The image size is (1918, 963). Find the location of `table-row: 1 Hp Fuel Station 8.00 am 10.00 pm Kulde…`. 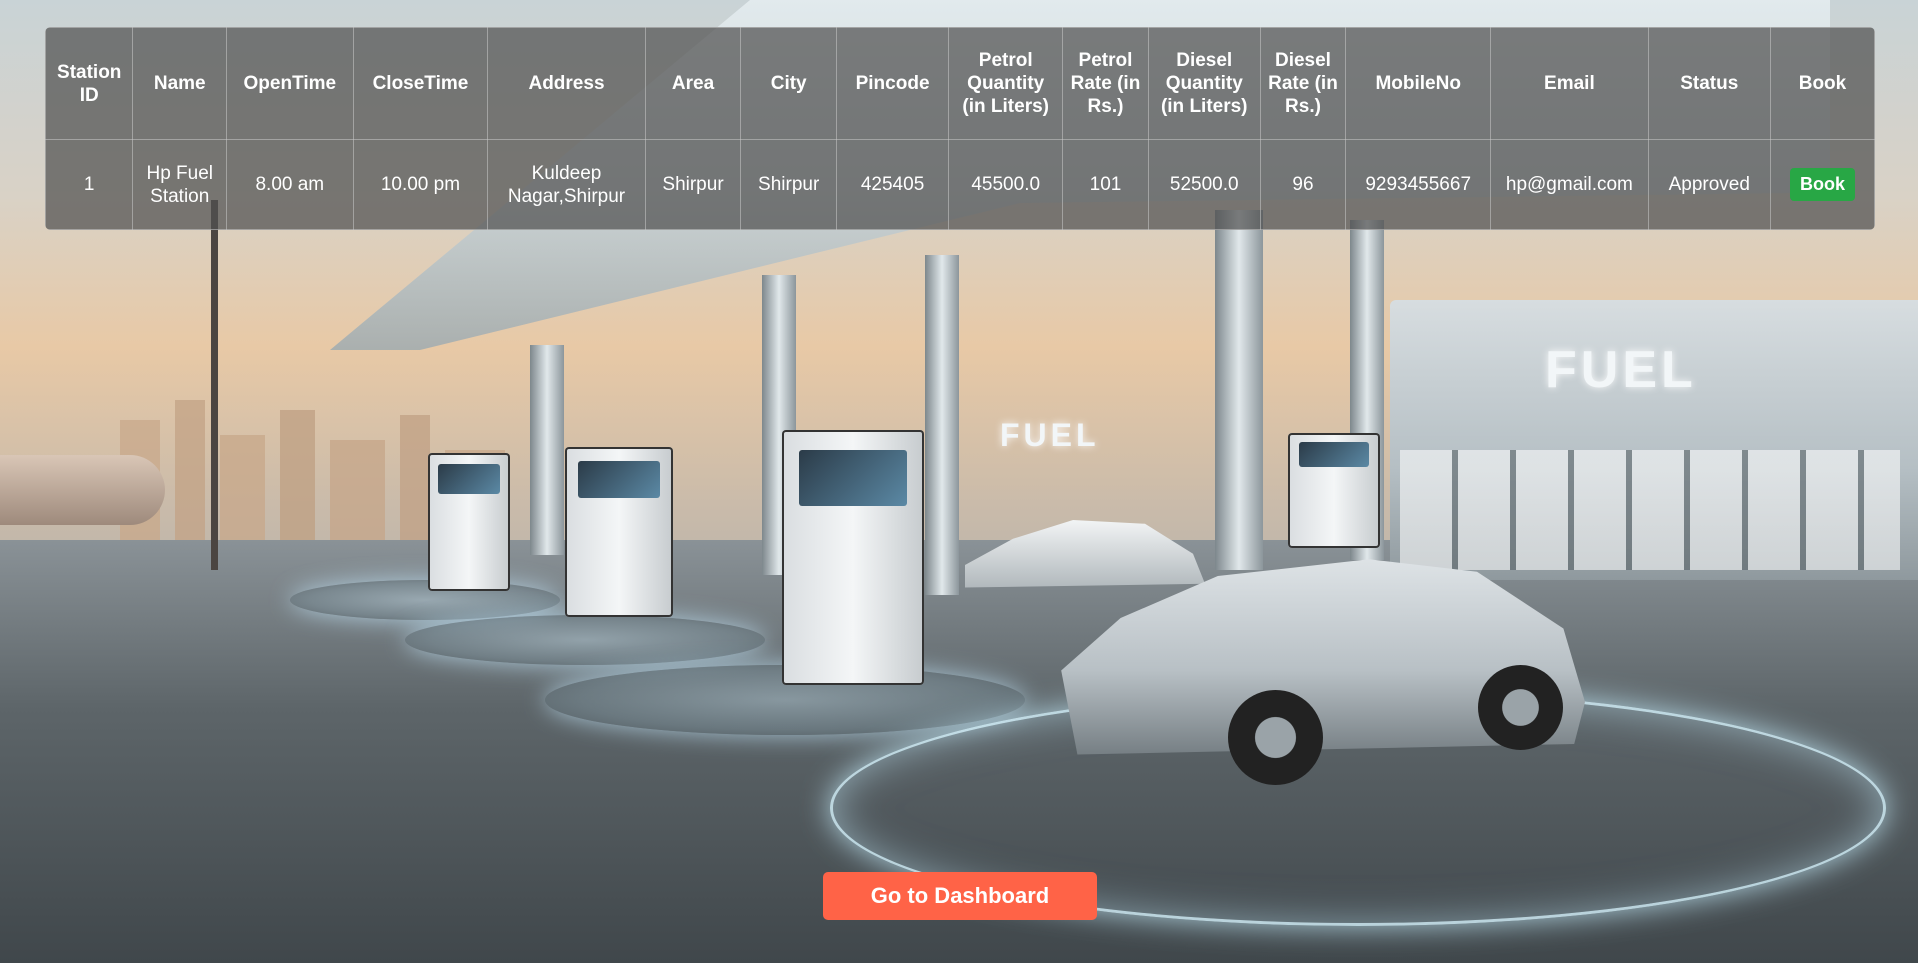

table-row: 1 Hp Fuel Station 8.00 am 10.00 pm Kulde… is located at coordinates (960, 184).